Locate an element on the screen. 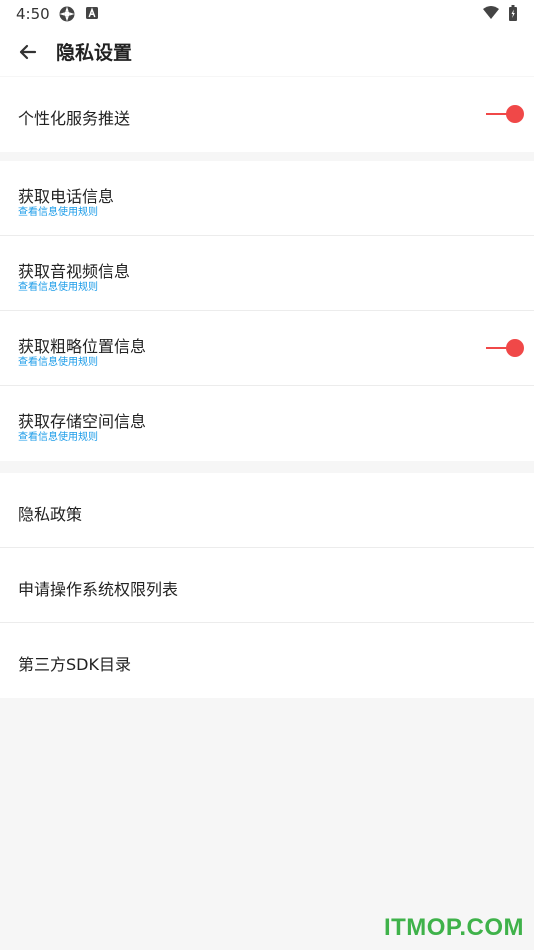 The width and height of the screenshot is (534, 950). personalization-section: 个性化服务推送 is located at coordinates (267, 114).